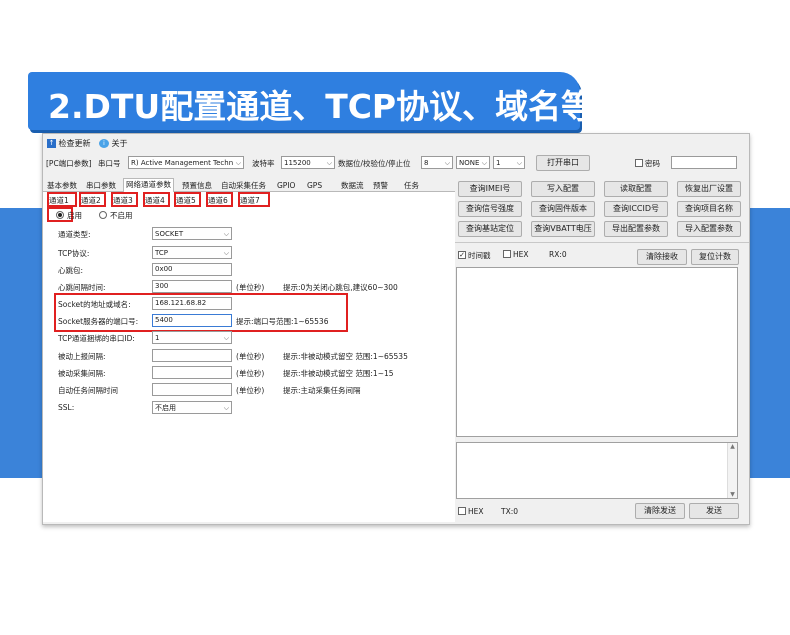 This screenshot has width=790, height=635. Describe the element at coordinates (338, 106) in the screenshot. I see `banner-title: 2.DTU配置通道、TCP协议、域名等。` at that location.